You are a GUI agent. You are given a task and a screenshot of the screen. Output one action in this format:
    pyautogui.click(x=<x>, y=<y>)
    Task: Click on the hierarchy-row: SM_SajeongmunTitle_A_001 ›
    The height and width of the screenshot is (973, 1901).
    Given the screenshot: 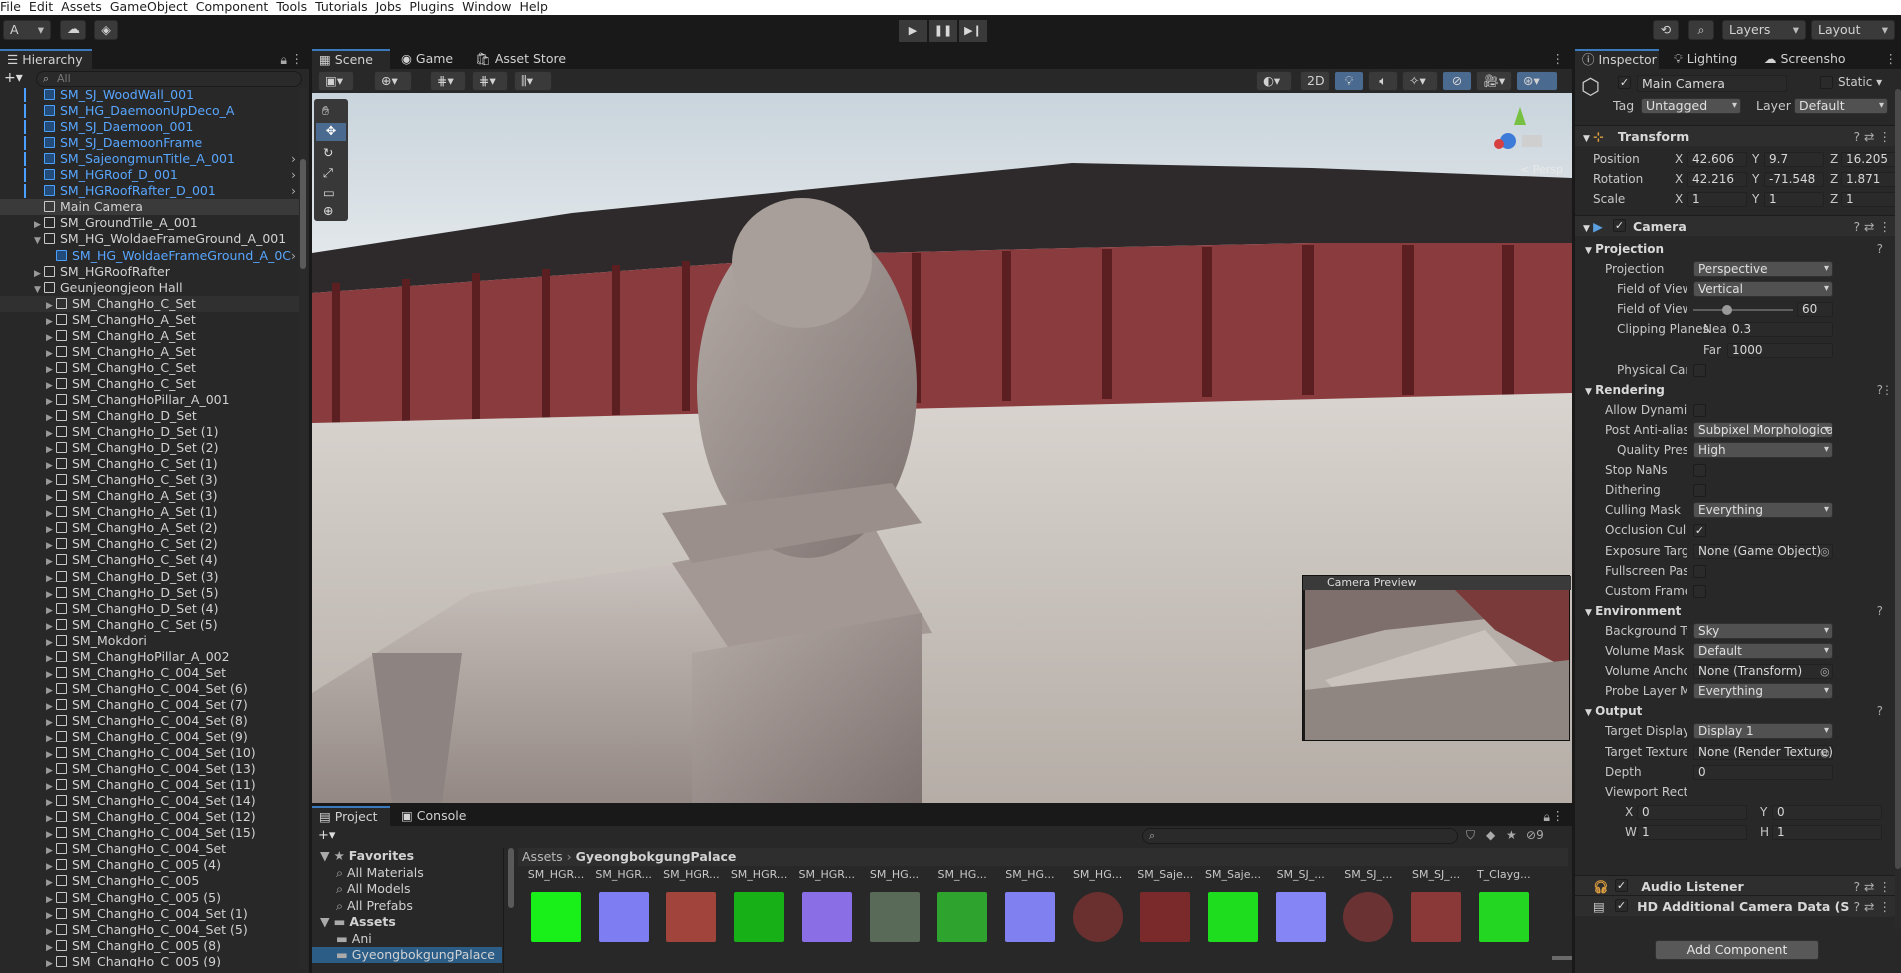 What is the action you would take?
    pyautogui.click(x=150, y=159)
    